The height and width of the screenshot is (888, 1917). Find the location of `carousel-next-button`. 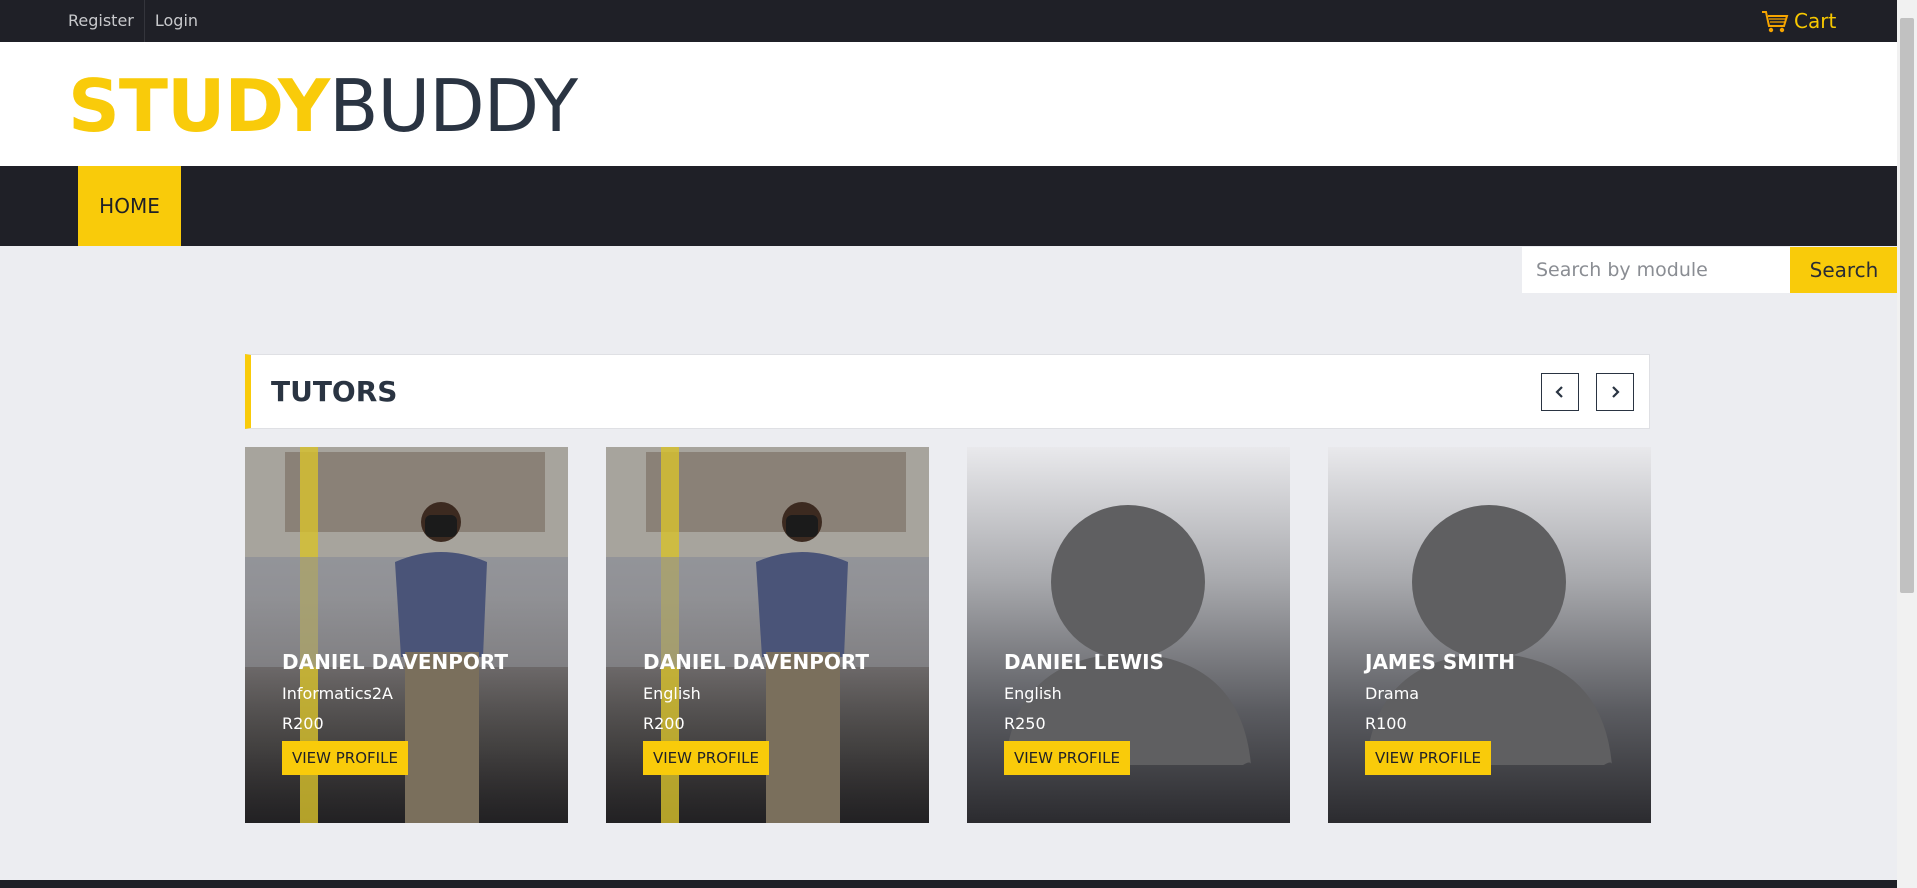

carousel-next-button is located at coordinates (1615, 392).